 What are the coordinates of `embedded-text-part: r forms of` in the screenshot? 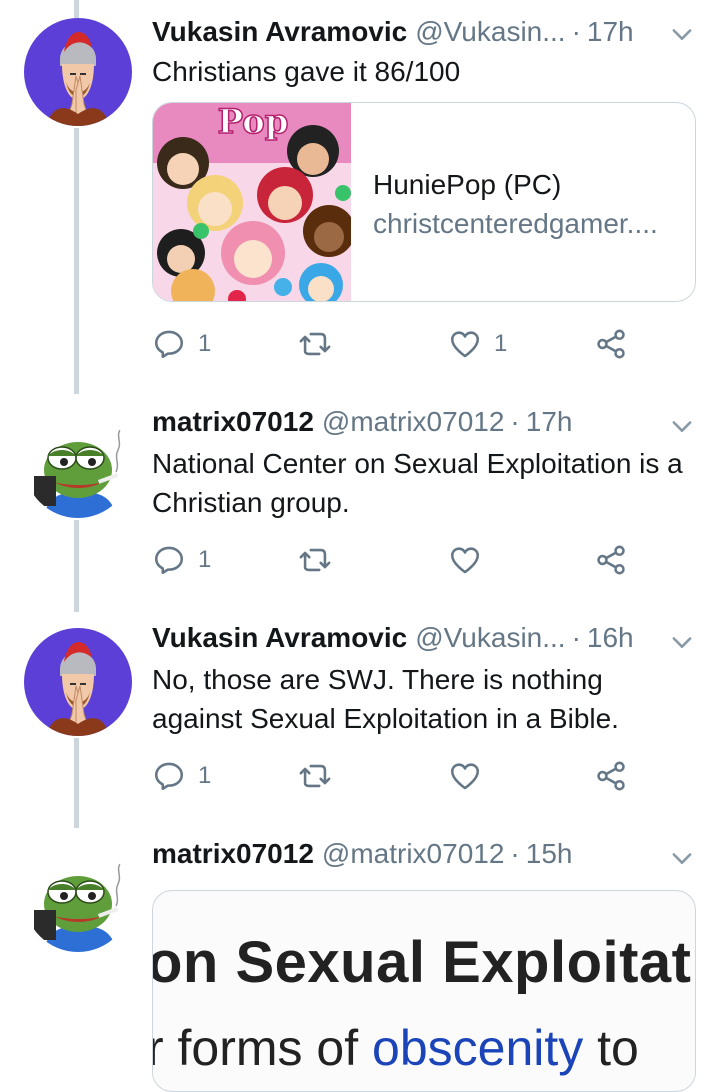 It's located at (262, 1048).